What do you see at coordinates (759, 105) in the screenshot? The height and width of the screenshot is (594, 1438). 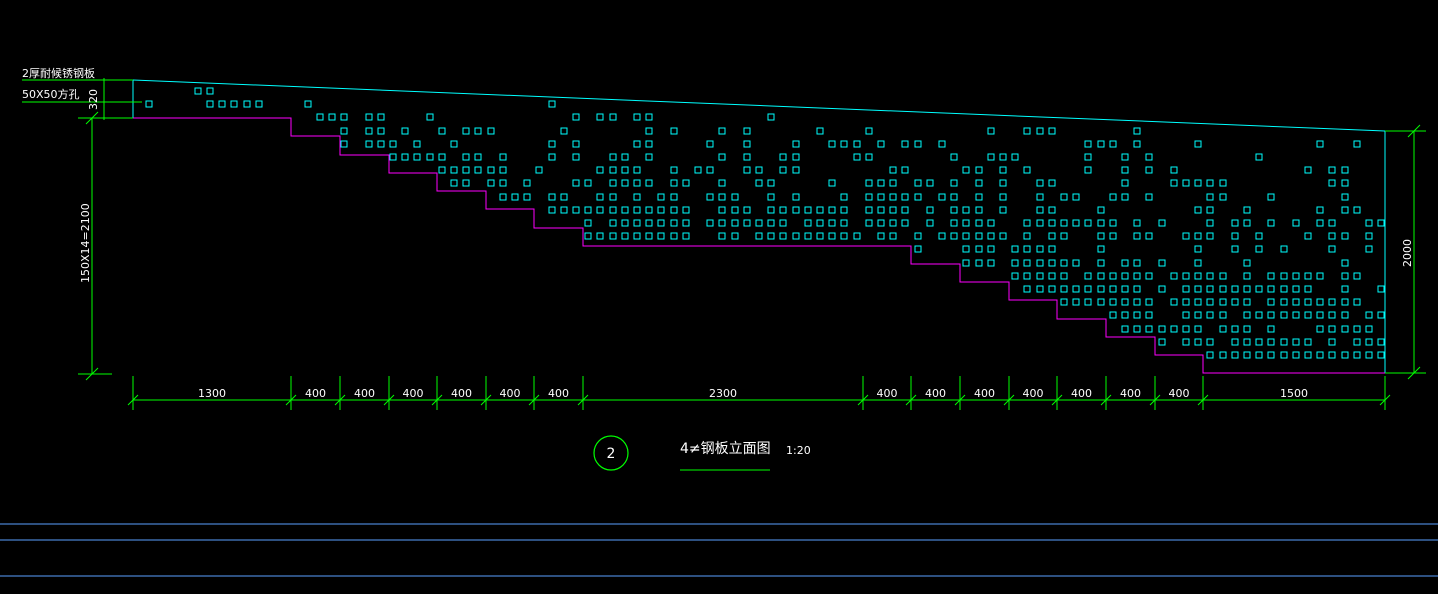 I see `plate-top-edge` at bounding box center [759, 105].